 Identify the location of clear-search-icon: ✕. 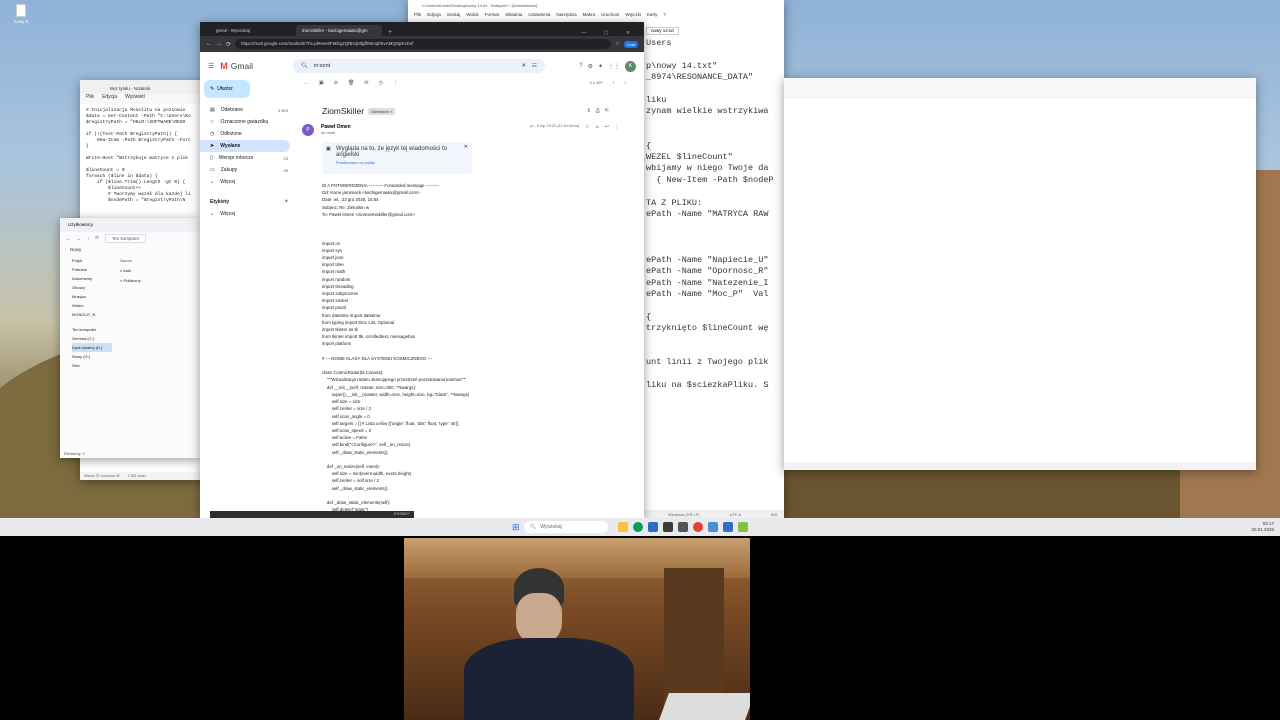
(523, 66).